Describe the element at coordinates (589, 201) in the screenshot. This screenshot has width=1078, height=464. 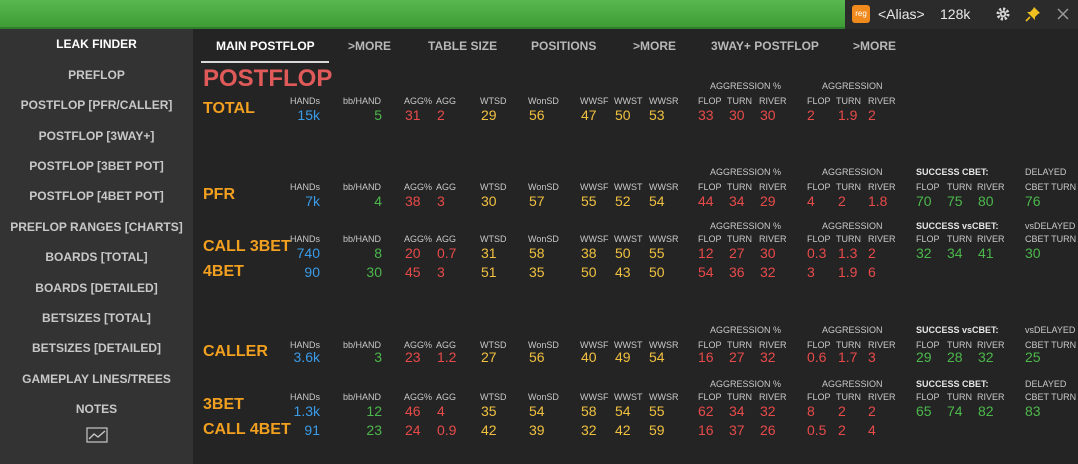
I see `wwsf-value: 55` at that location.